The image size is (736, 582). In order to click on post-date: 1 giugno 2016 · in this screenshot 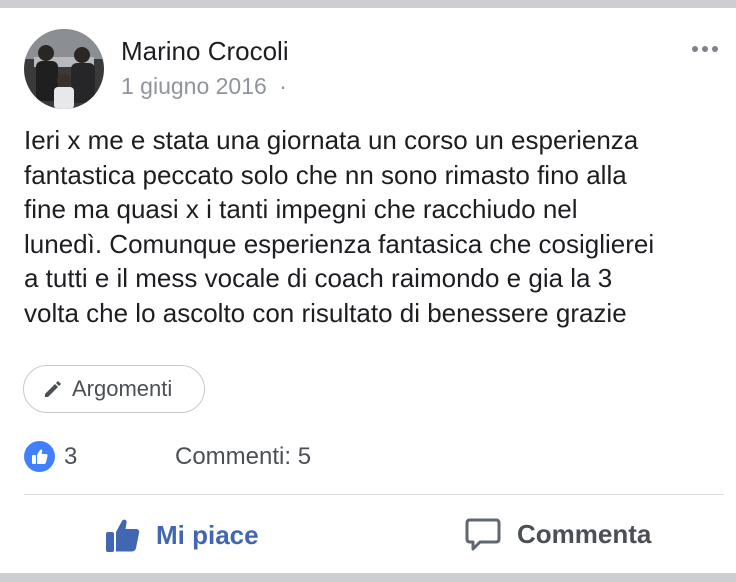, I will do `click(204, 86)`.